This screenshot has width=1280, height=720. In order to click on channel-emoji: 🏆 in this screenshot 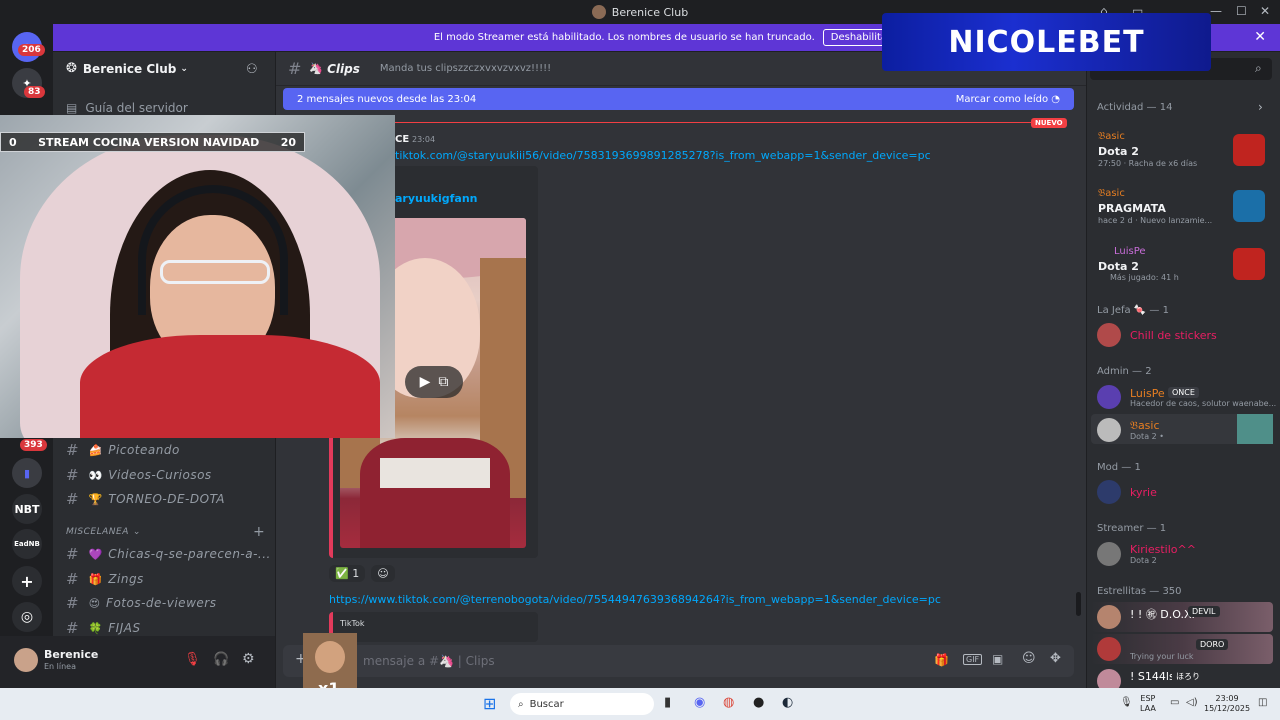, I will do `click(95, 499)`.